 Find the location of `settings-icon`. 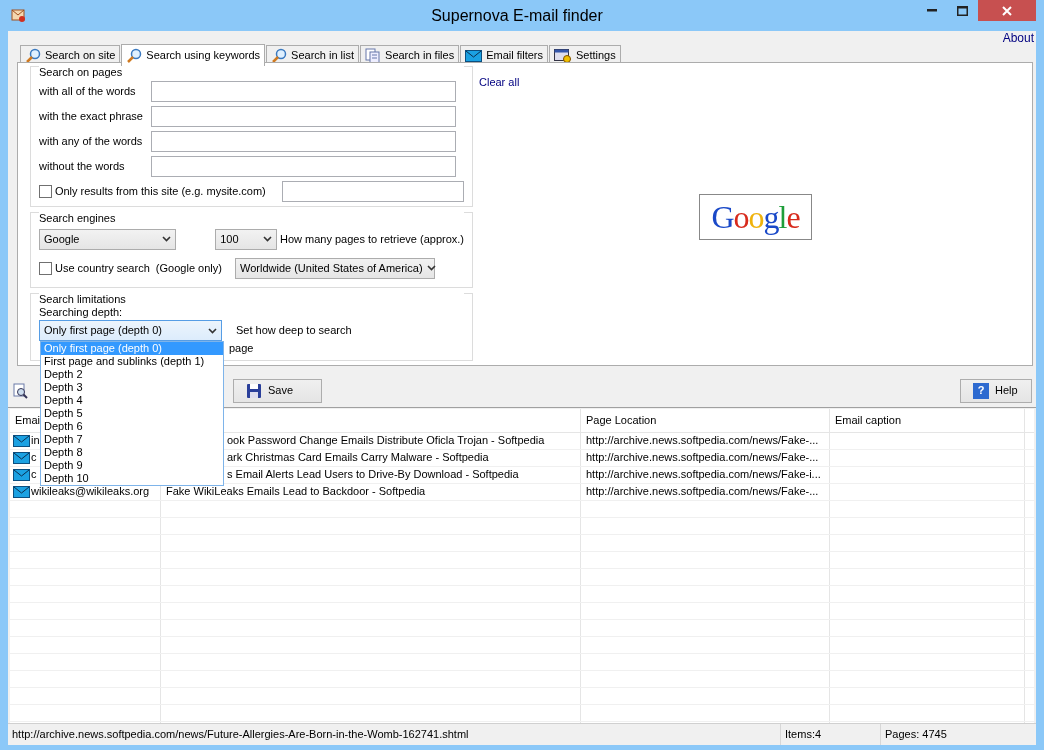

settings-icon is located at coordinates (563, 55).